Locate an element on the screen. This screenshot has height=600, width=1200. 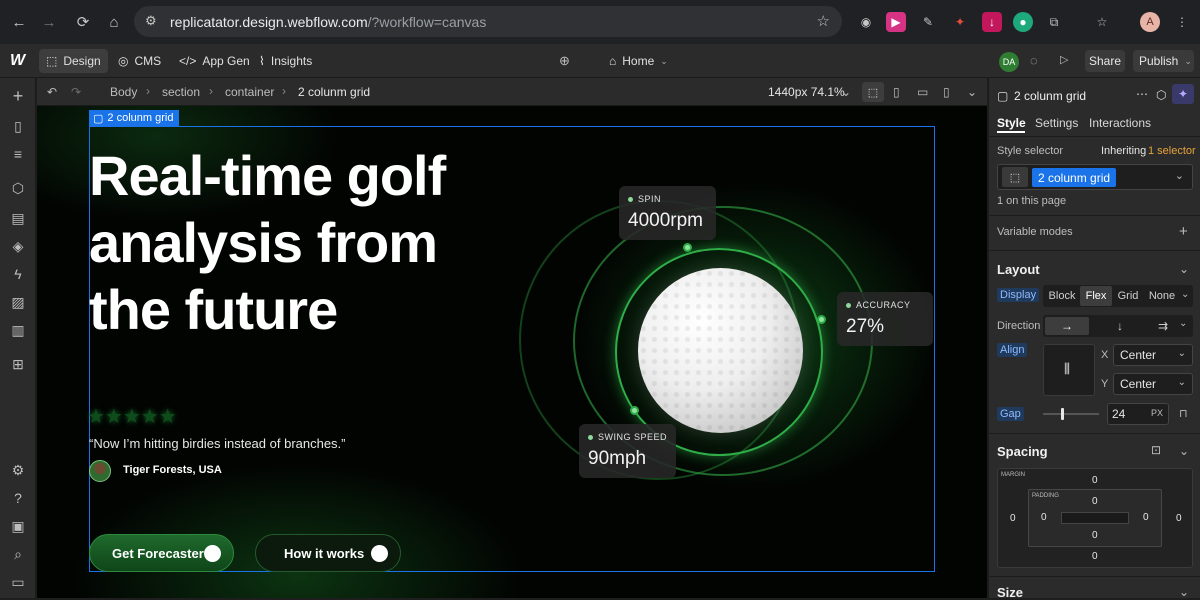
color-extension-icon: ● is located at coordinates (1023, 22).